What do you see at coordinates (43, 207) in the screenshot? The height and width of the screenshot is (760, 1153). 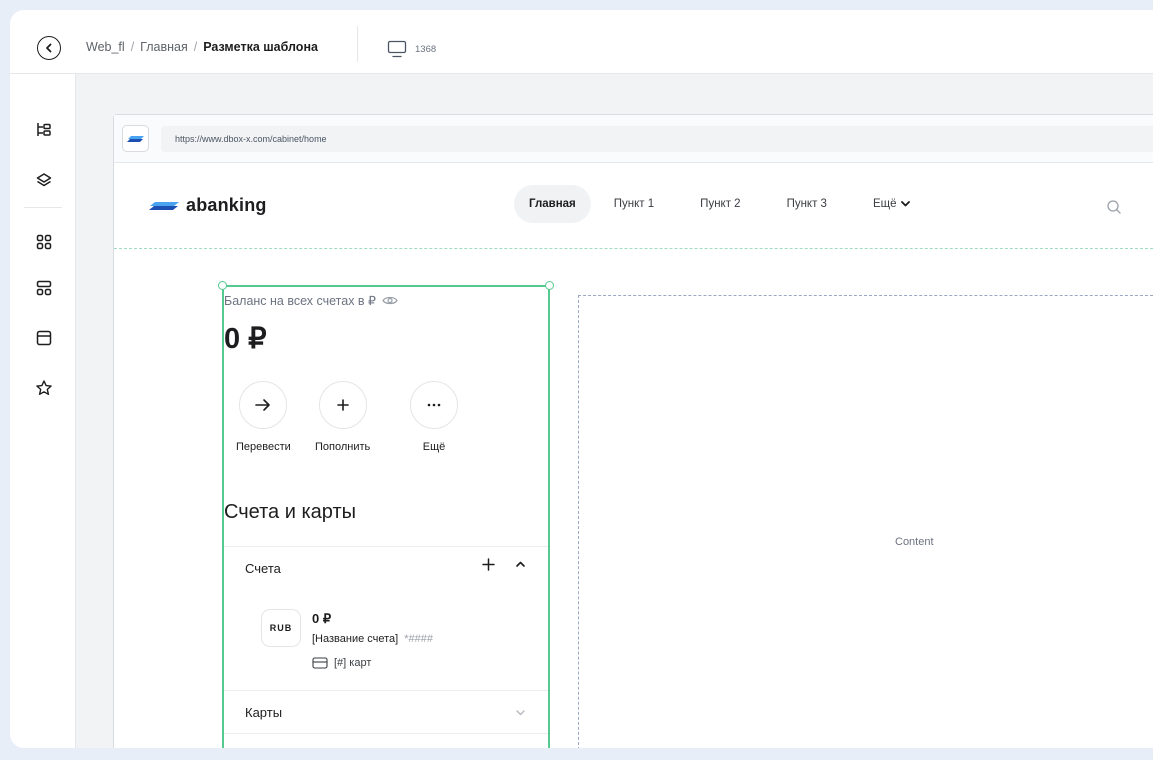 I see `sidebar-divider` at bounding box center [43, 207].